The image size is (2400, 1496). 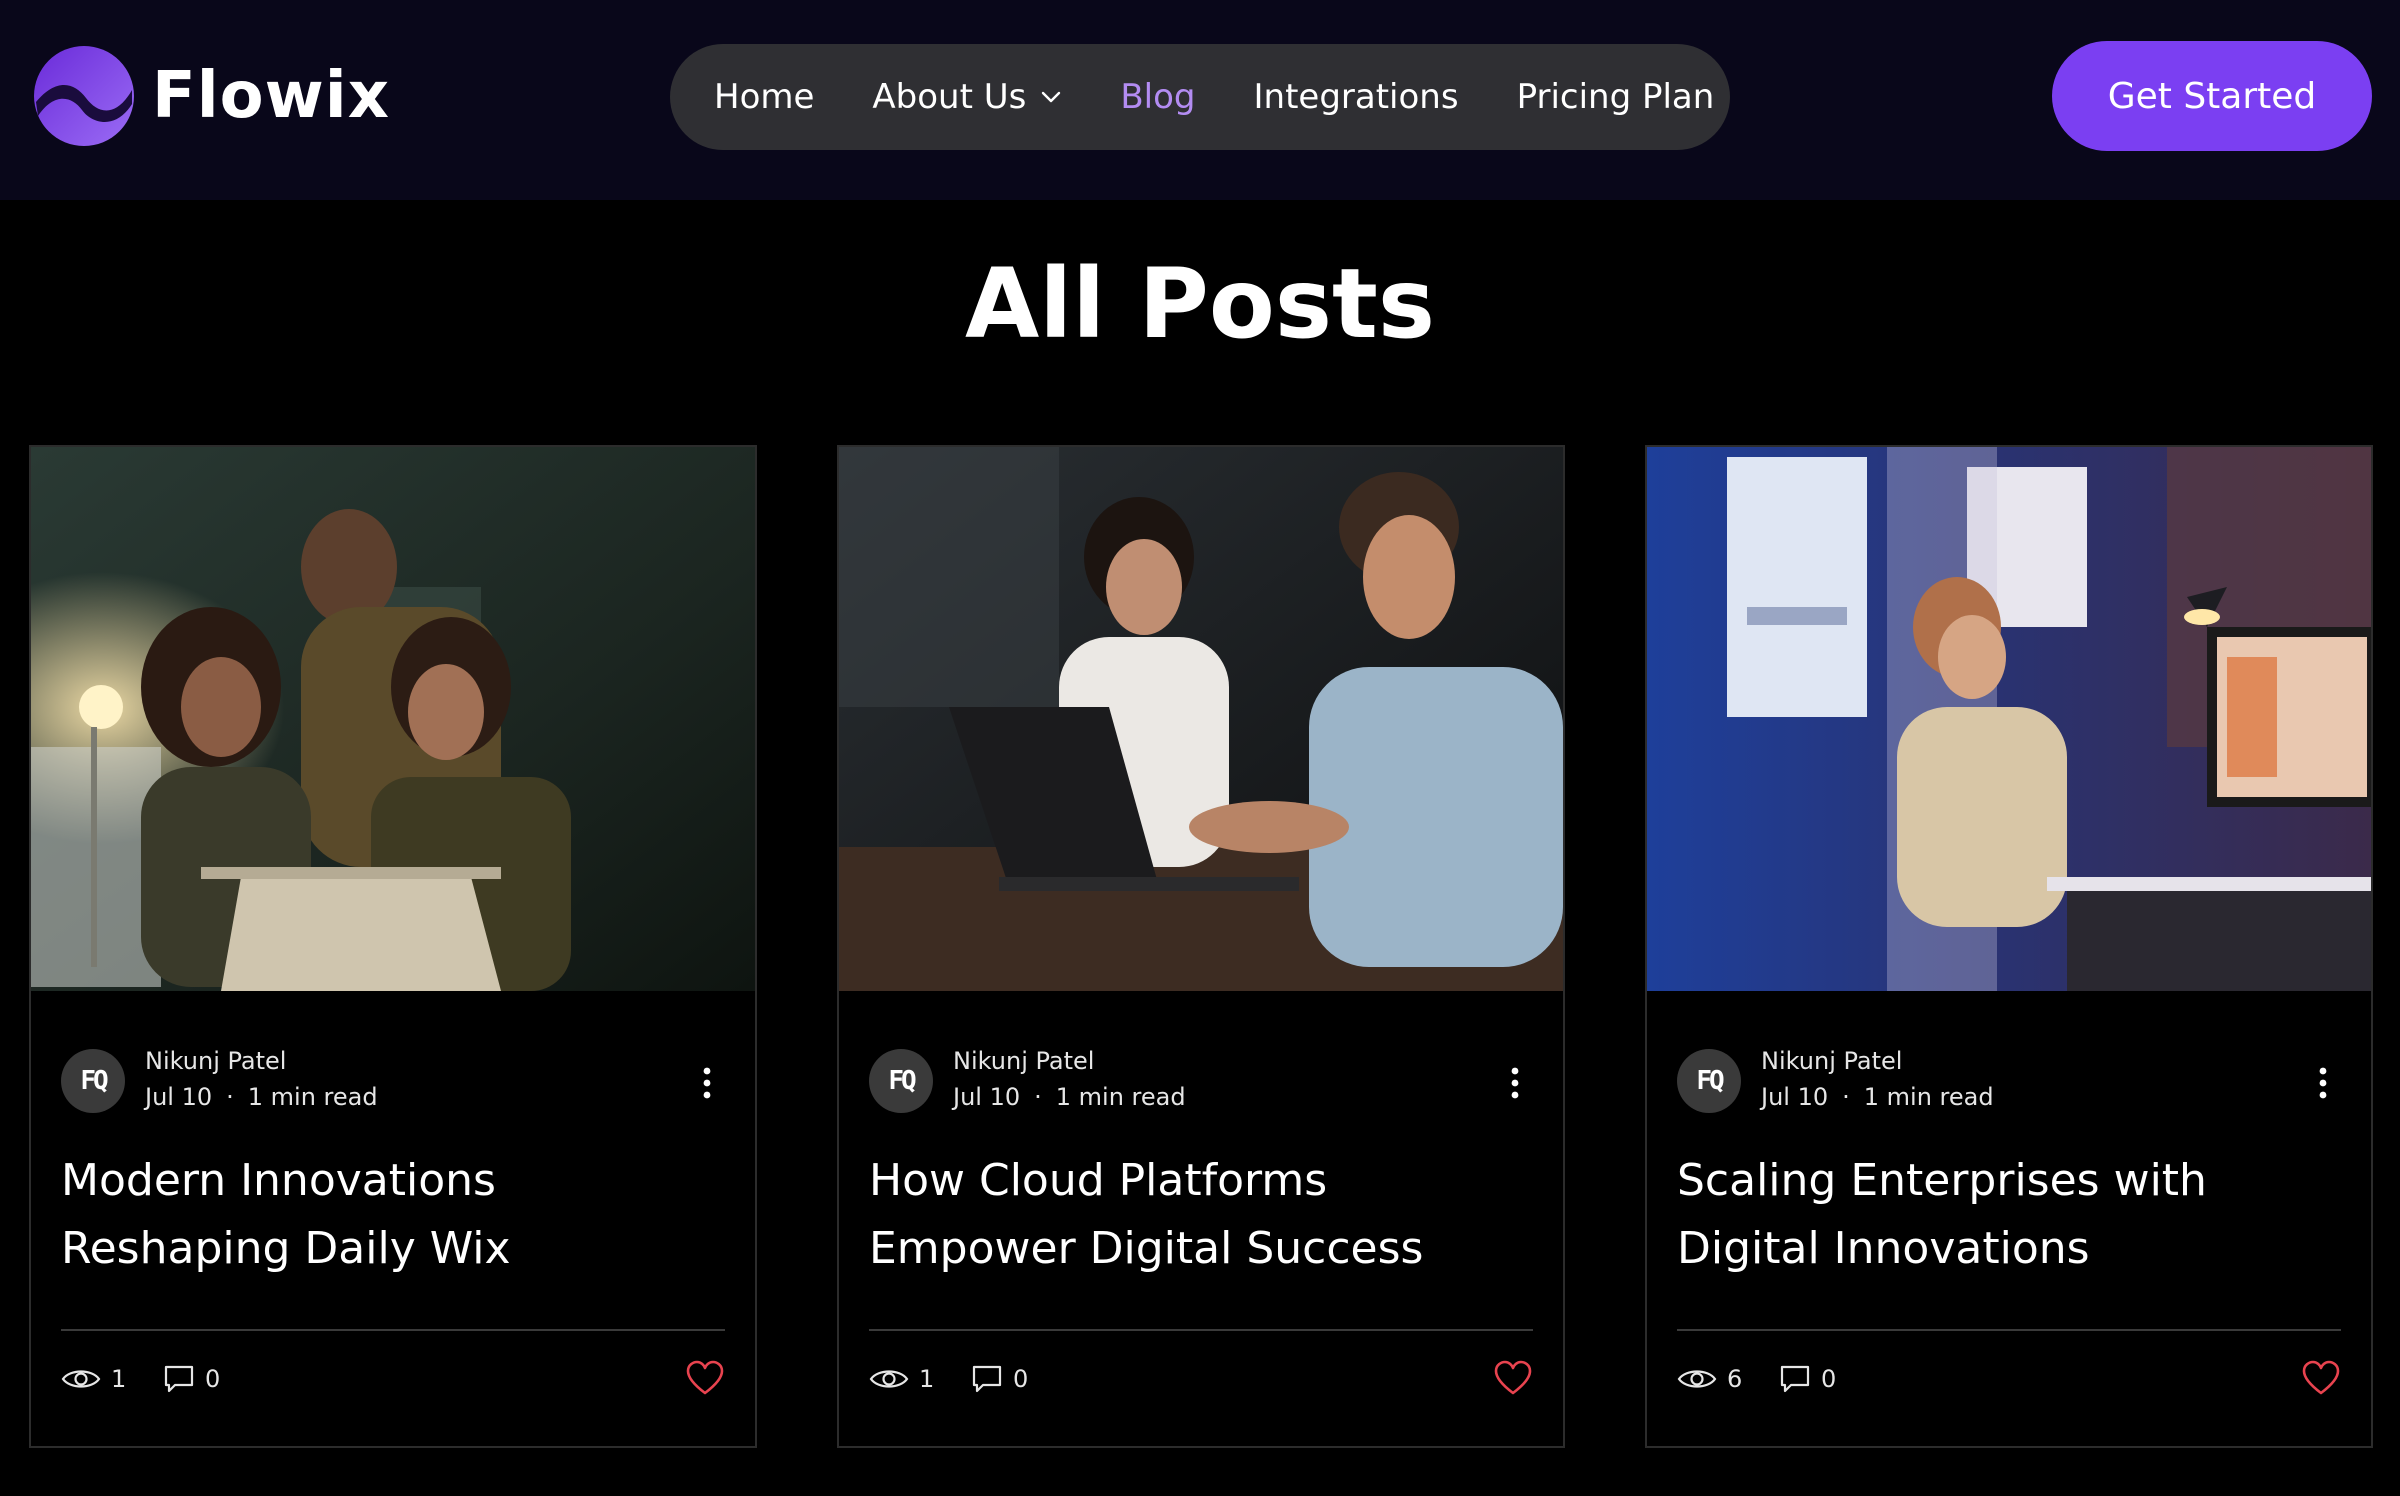 What do you see at coordinates (84, 96) in the screenshot?
I see `flowix-logo-icon` at bounding box center [84, 96].